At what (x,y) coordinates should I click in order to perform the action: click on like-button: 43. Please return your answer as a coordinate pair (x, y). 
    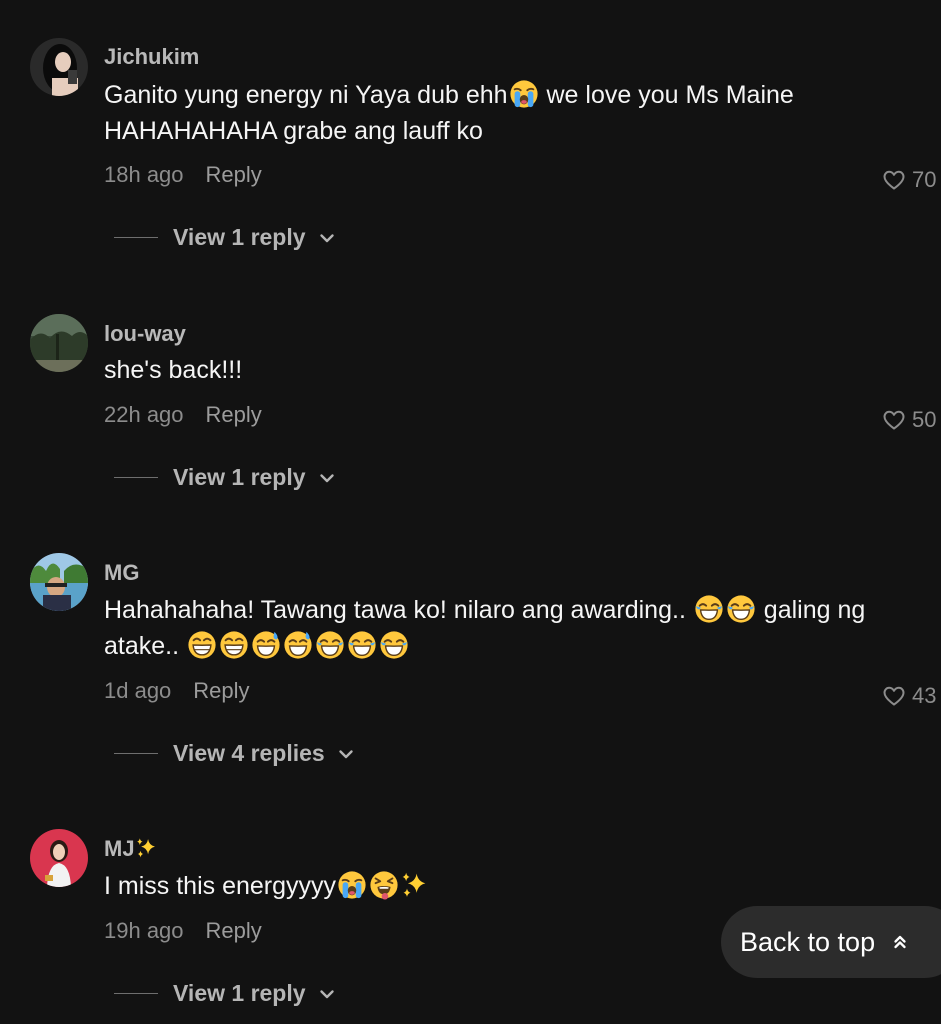
    Looking at the image, I should click on (909, 696).